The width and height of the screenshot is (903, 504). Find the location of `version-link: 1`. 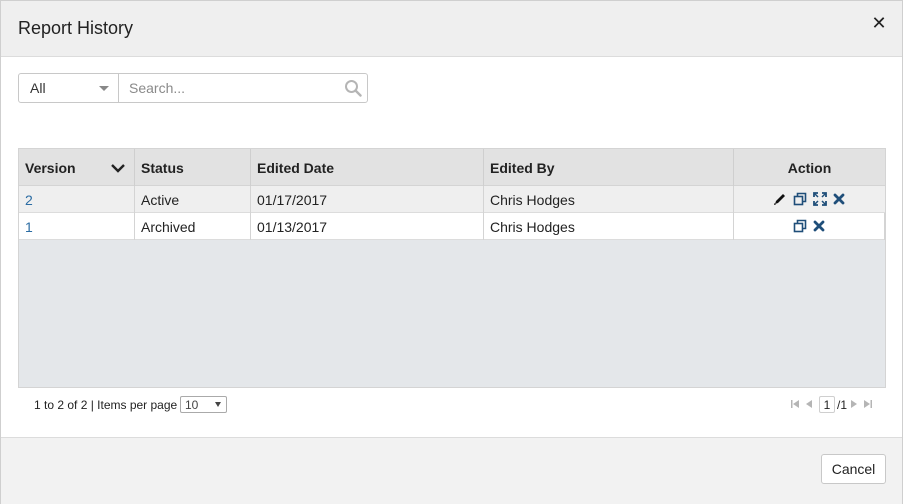

version-link: 1 is located at coordinates (77, 226).